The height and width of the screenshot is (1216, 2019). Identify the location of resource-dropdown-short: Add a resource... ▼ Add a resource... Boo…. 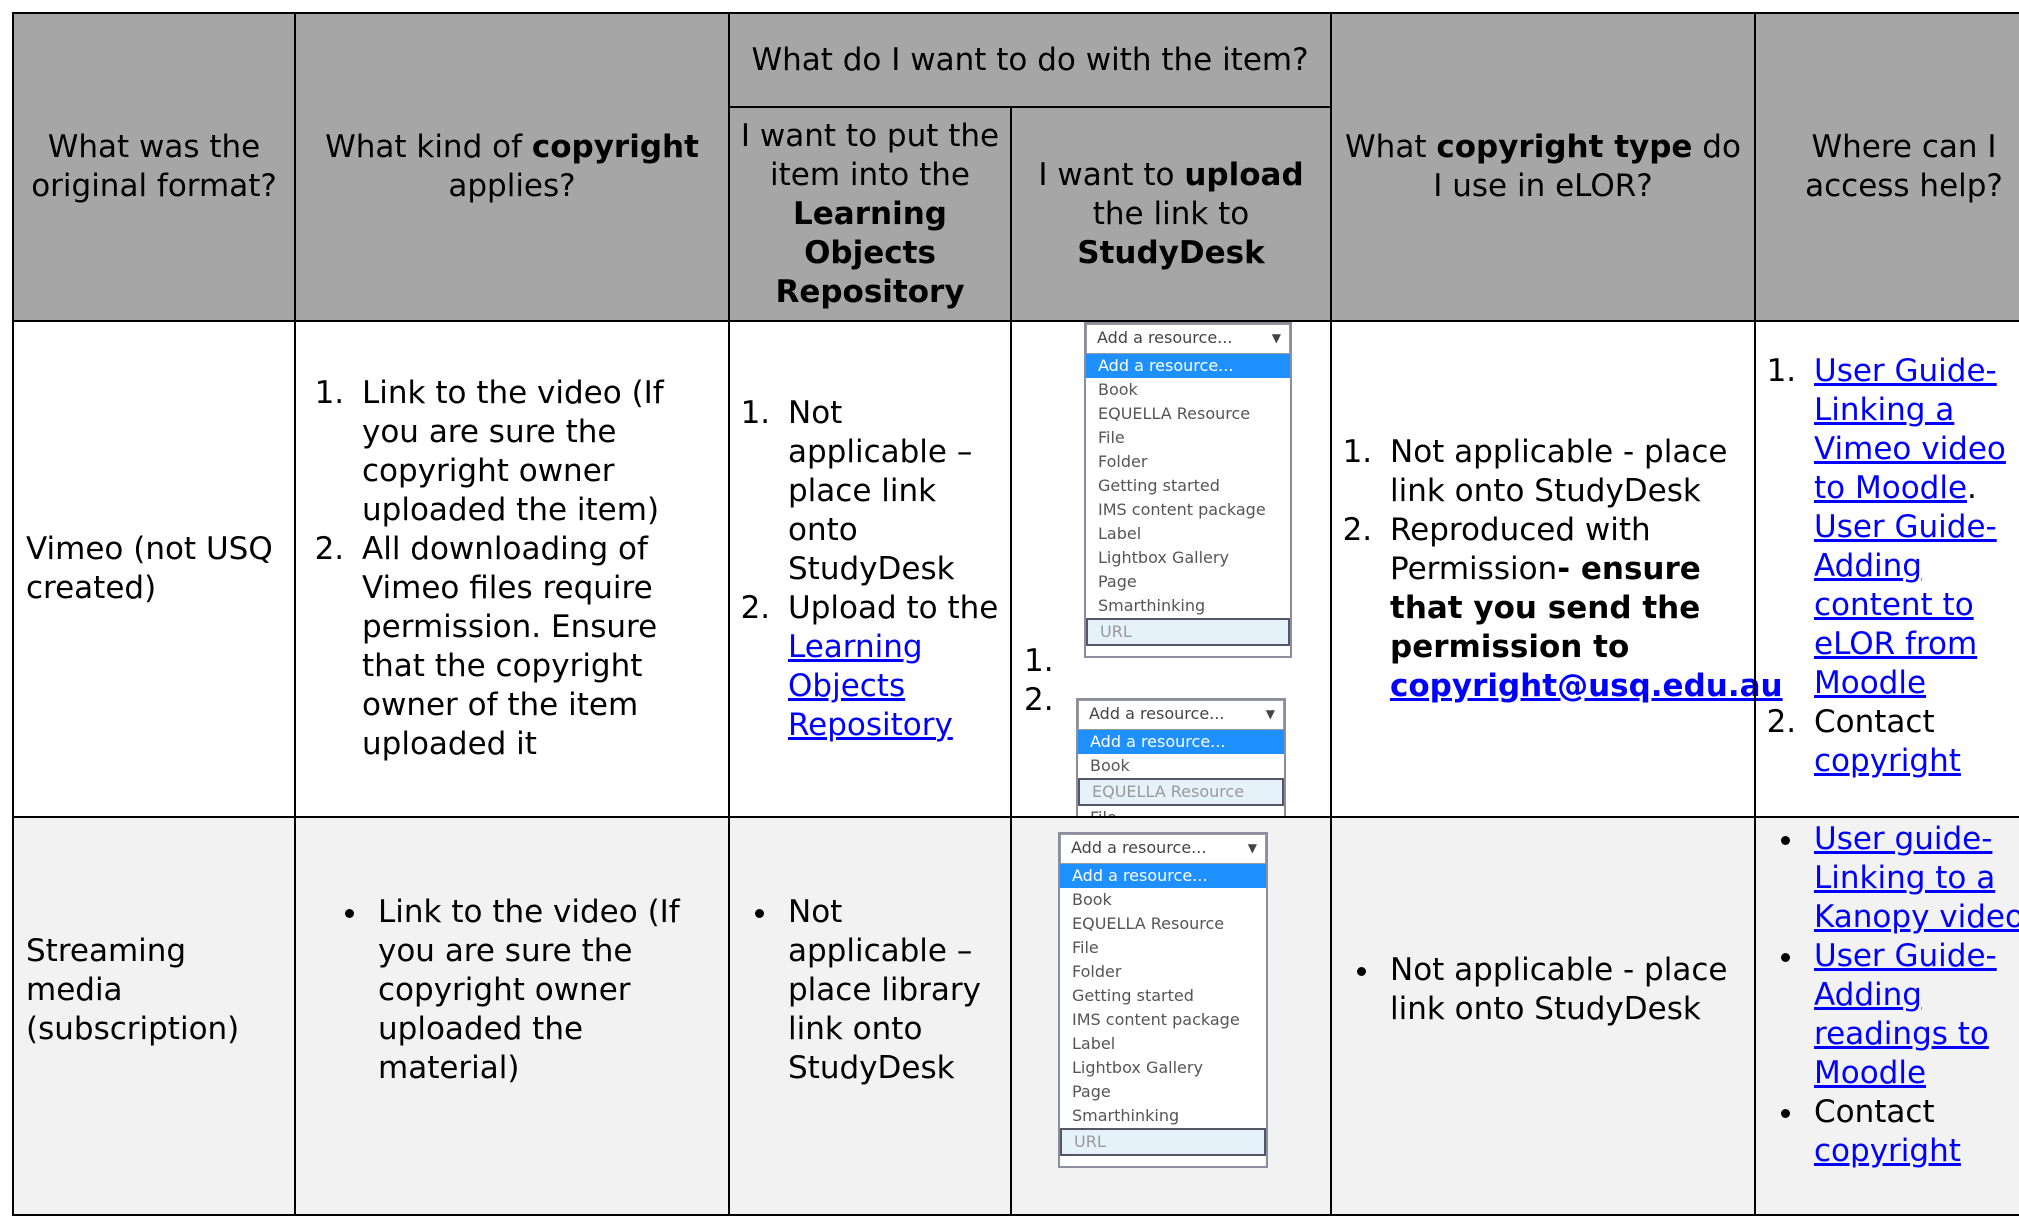
(1181, 757).